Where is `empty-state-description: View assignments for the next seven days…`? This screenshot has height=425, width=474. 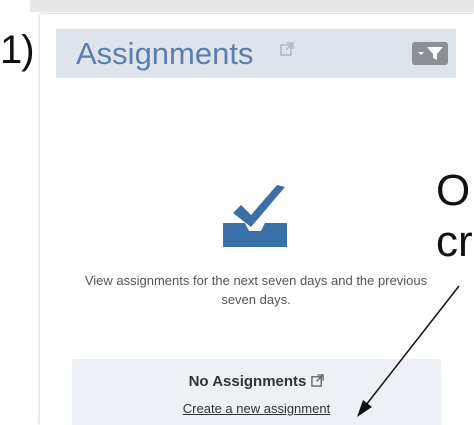
empty-state-description: View assignments for the next seven days… is located at coordinates (256, 290).